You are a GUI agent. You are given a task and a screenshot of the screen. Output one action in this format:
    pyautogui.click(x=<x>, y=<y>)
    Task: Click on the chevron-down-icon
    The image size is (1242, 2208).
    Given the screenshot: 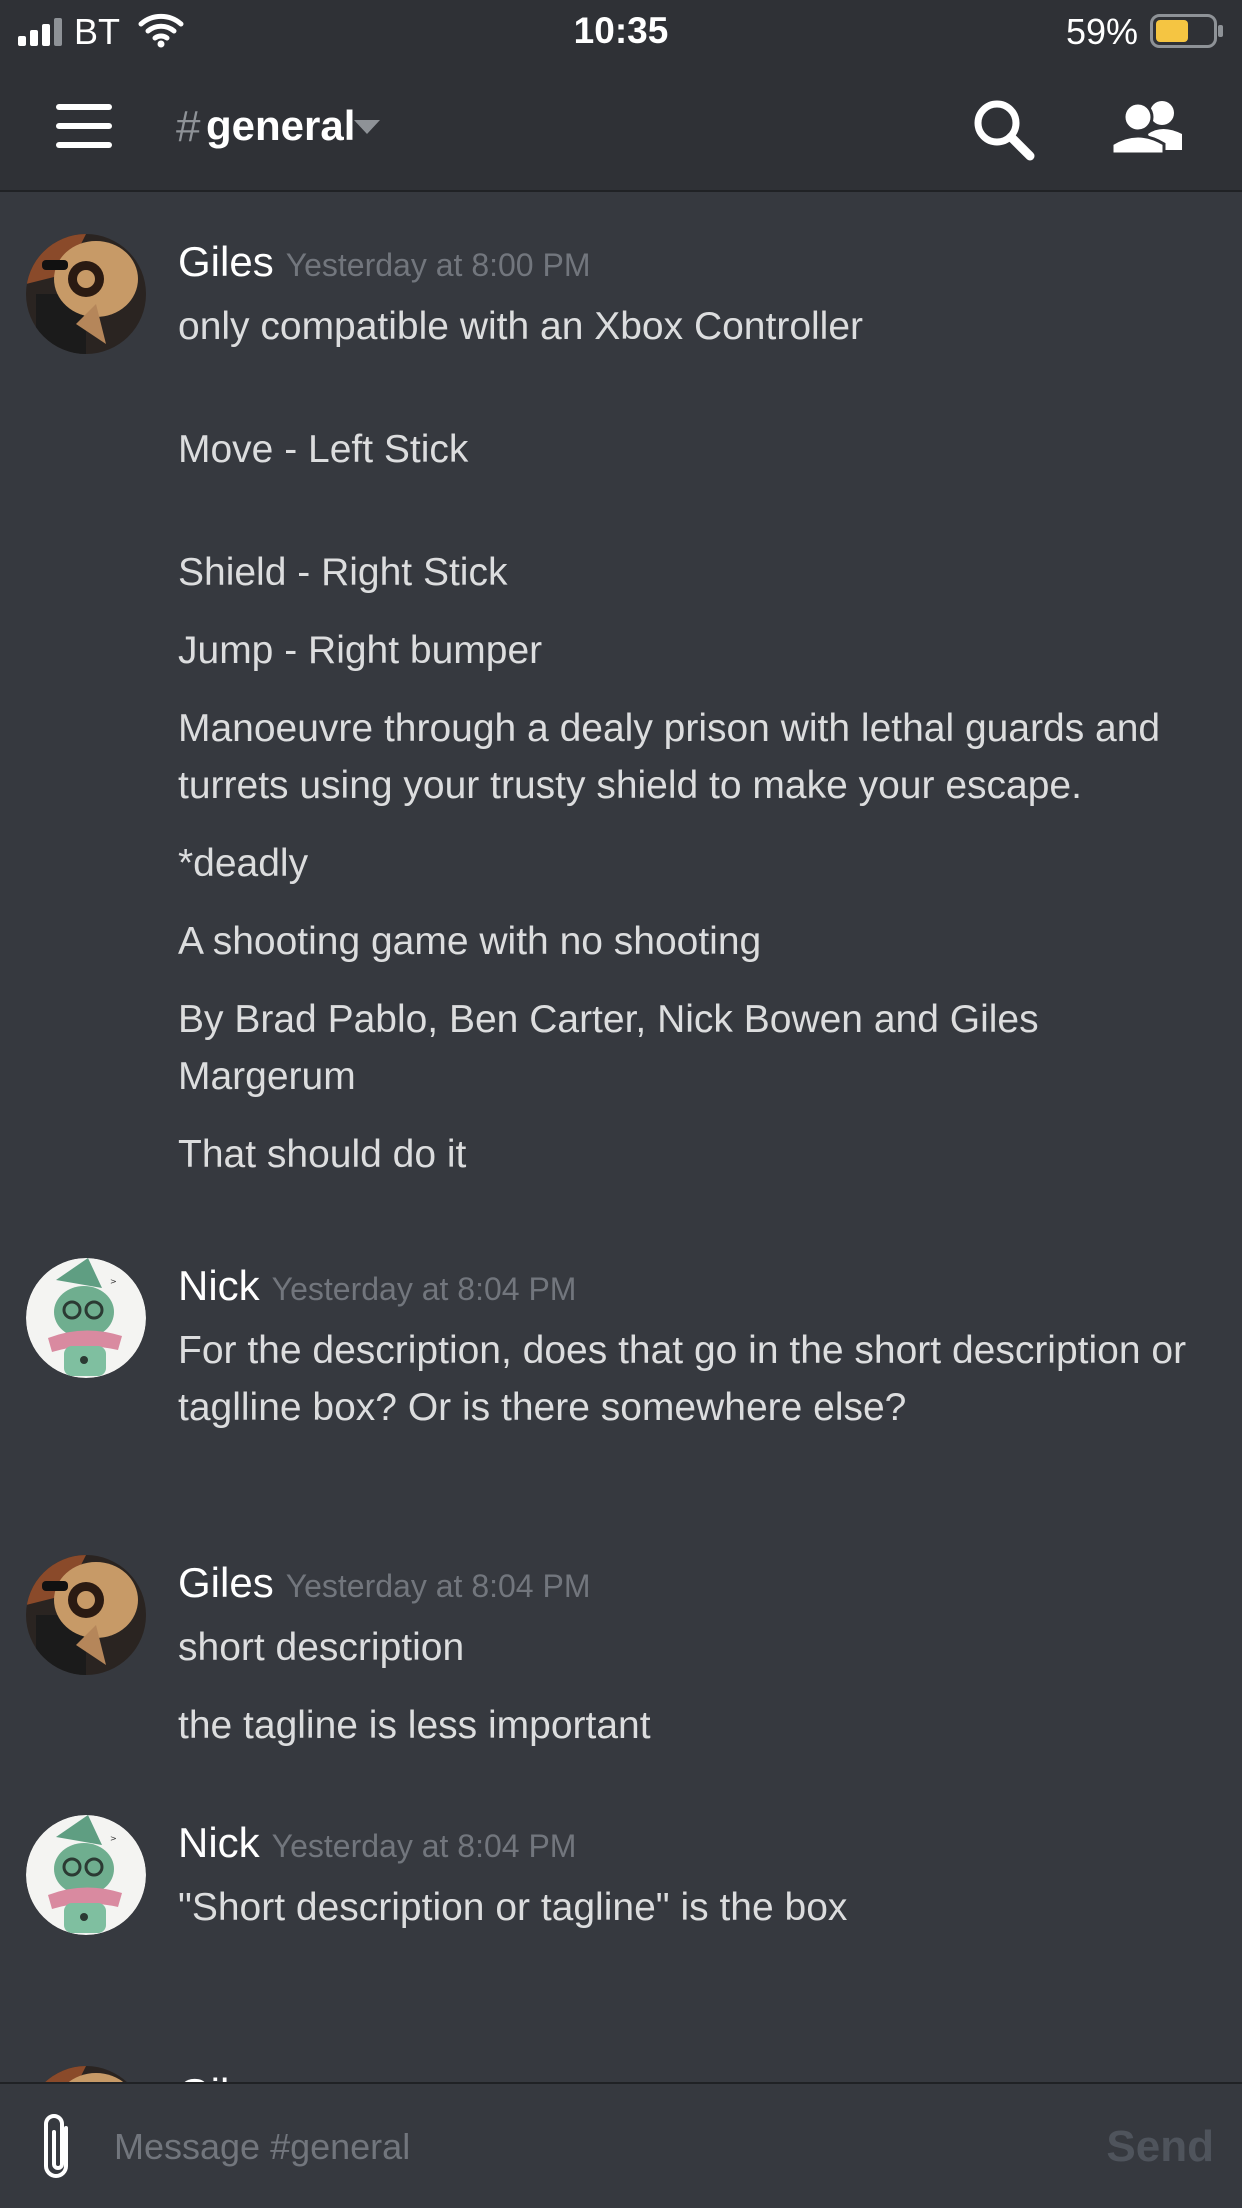 What is the action you would take?
    pyautogui.click(x=367, y=127)
    